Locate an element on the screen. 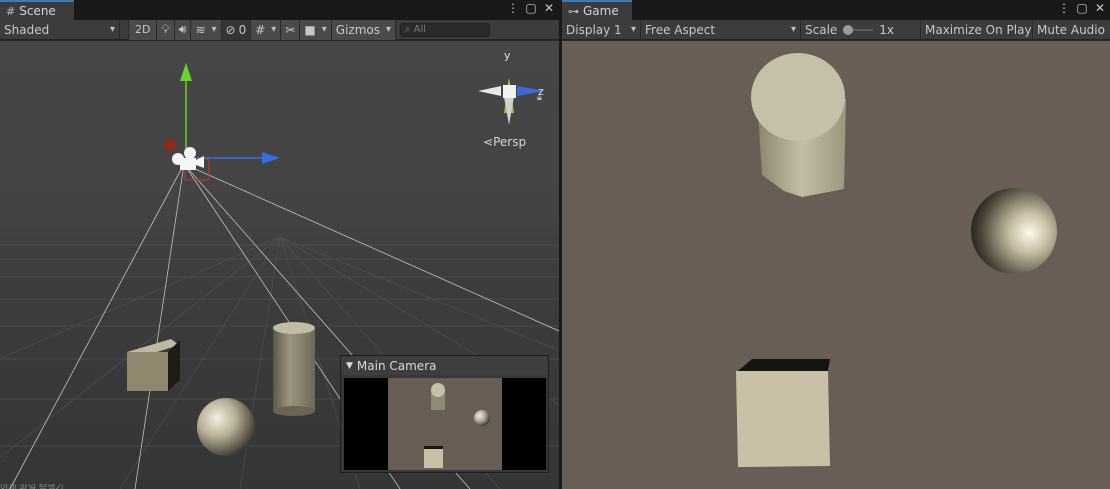  game-window-controls: ⋮ ▢ ✕ is located at coordinates (1082, 8).